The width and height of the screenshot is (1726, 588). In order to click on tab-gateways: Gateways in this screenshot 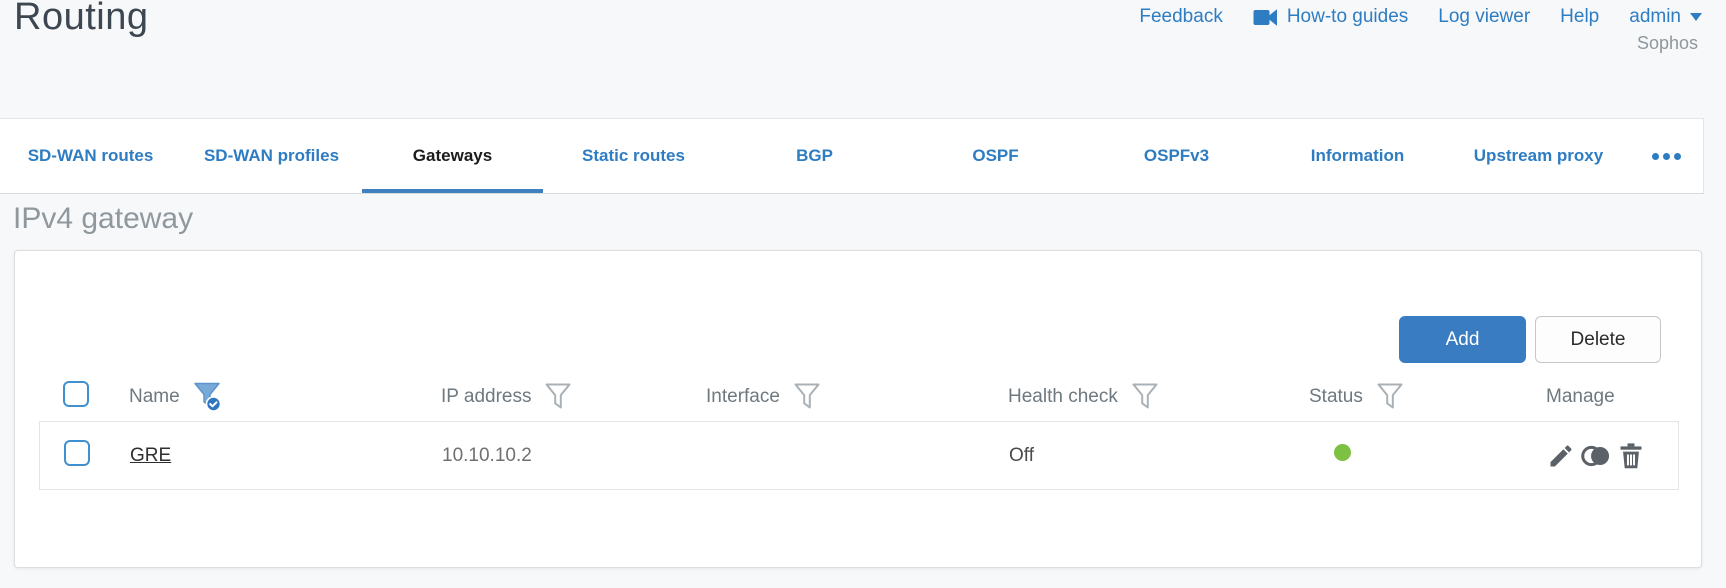, I will do `click(452, 156)`.